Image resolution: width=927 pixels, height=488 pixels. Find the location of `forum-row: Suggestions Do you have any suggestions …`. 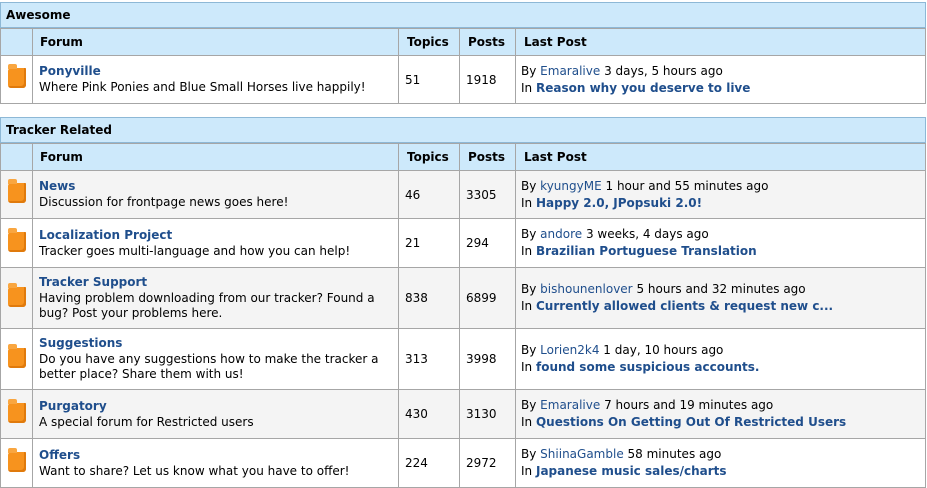

forum-row: Suggestions Do you have any suggestions … is located at coordinates (463, 359).